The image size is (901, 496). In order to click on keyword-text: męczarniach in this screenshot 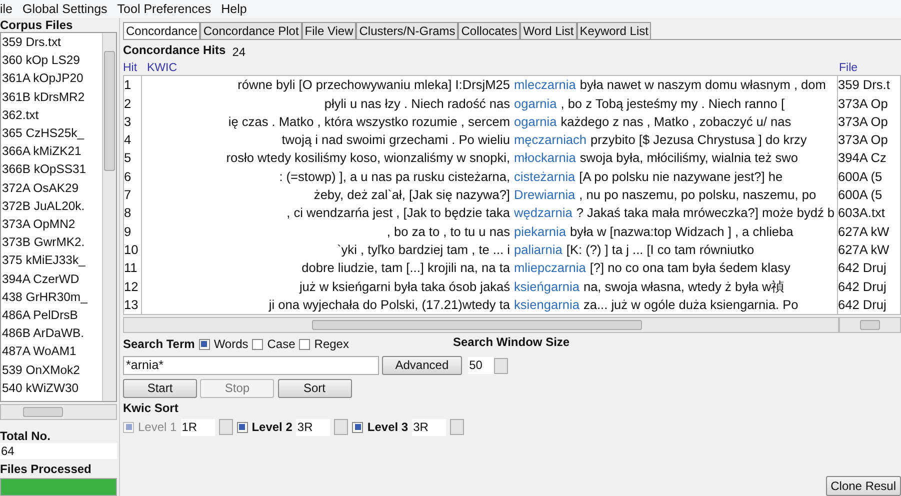, I will do `click(550, 140)`.